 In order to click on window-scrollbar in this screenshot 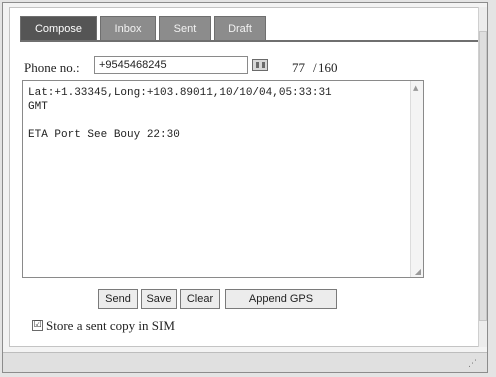, I will do `click(482, 177)`.